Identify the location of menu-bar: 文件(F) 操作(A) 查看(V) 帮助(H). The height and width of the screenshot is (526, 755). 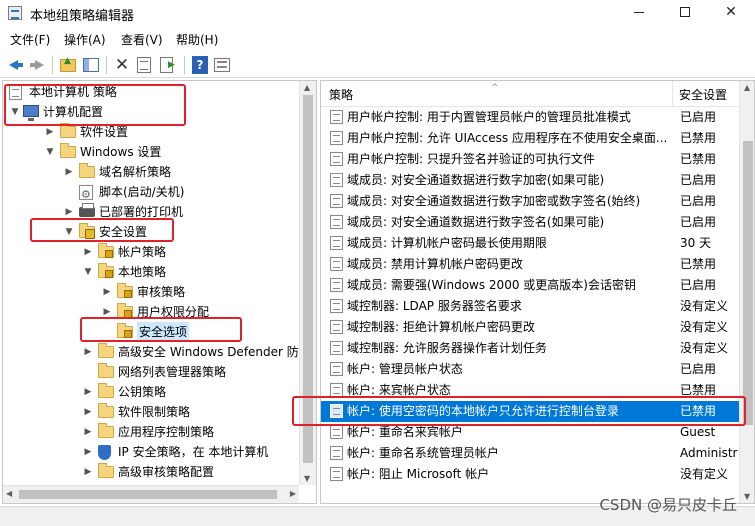
(377, 39).